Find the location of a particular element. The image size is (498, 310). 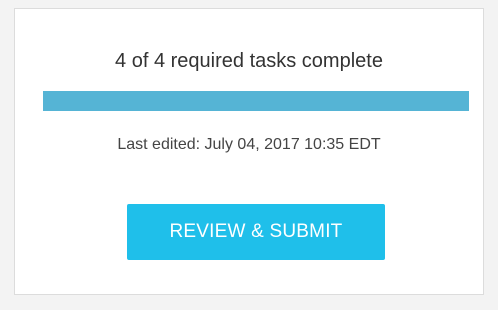

review-submit-button: REVIEW & SUBMIT is located at coordinates (256, 232).